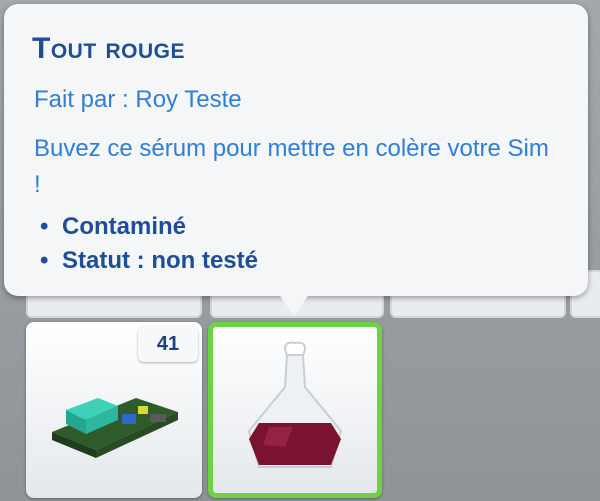  I want to click on inventory-slot-potion, so click(295, 410).